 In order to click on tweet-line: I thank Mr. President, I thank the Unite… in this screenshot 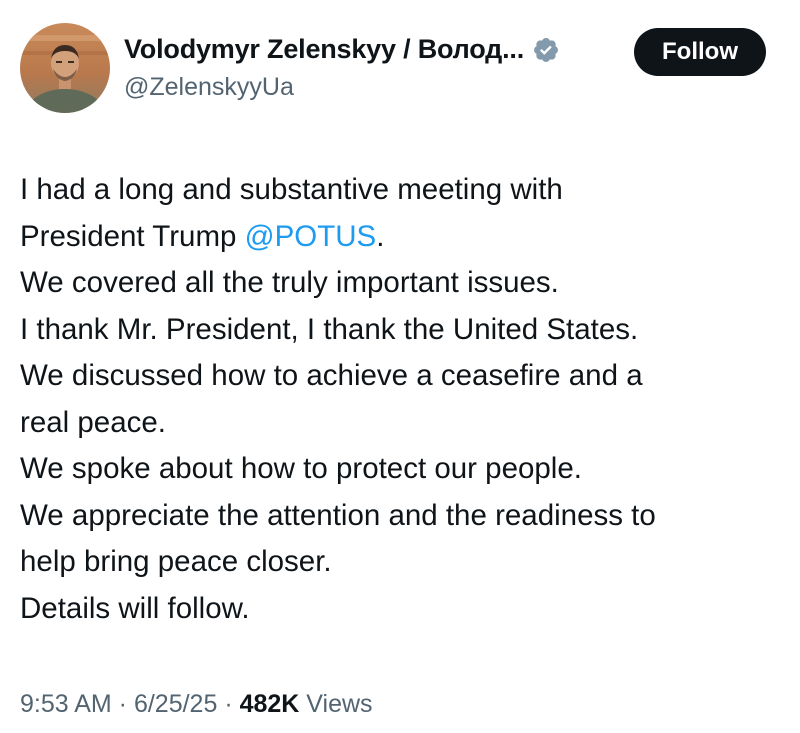, I will do `click(329, 329)`.